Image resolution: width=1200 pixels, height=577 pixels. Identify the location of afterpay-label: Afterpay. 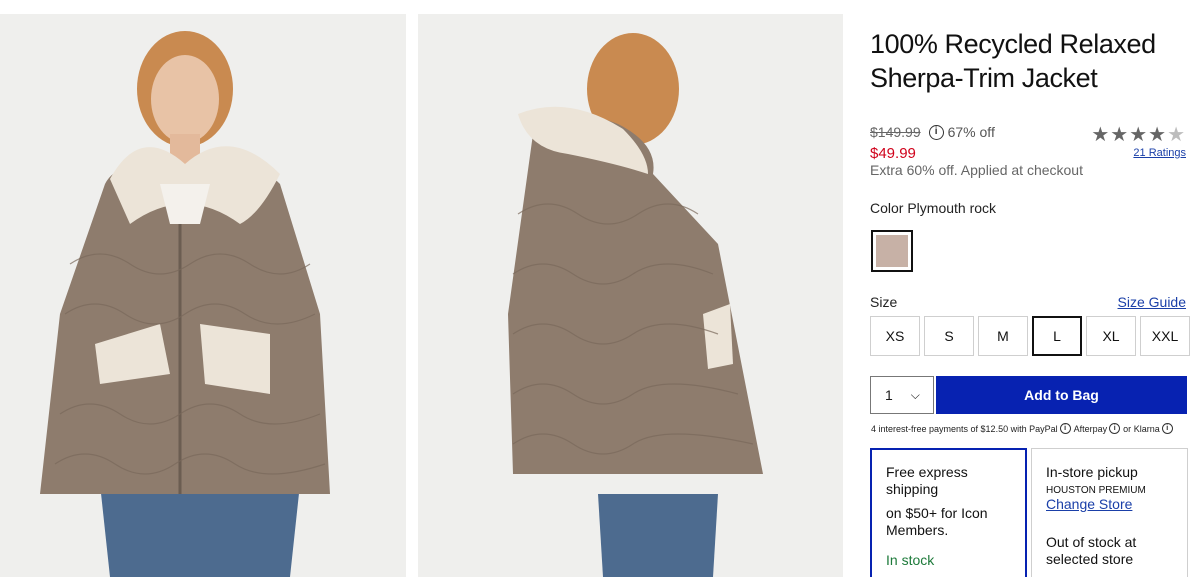
(1090, 428).